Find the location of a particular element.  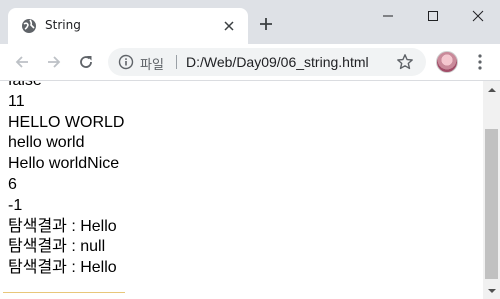

browser-toolbar: 파일 D:/Web/Day09/06_string.html is located at coordinates (250, 62).